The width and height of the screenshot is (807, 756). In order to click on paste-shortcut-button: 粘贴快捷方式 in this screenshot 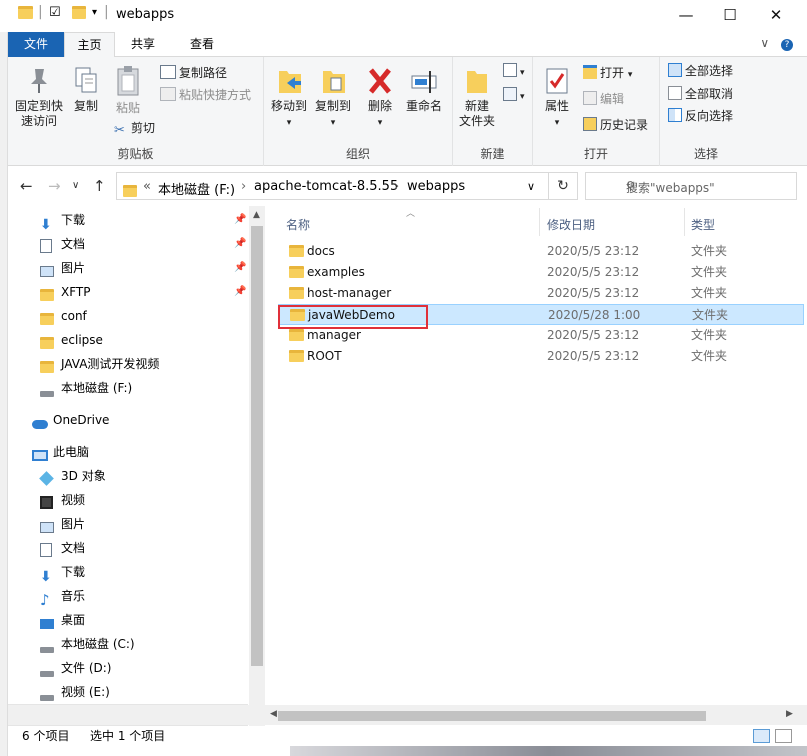, I will do `click(205, 95)`.